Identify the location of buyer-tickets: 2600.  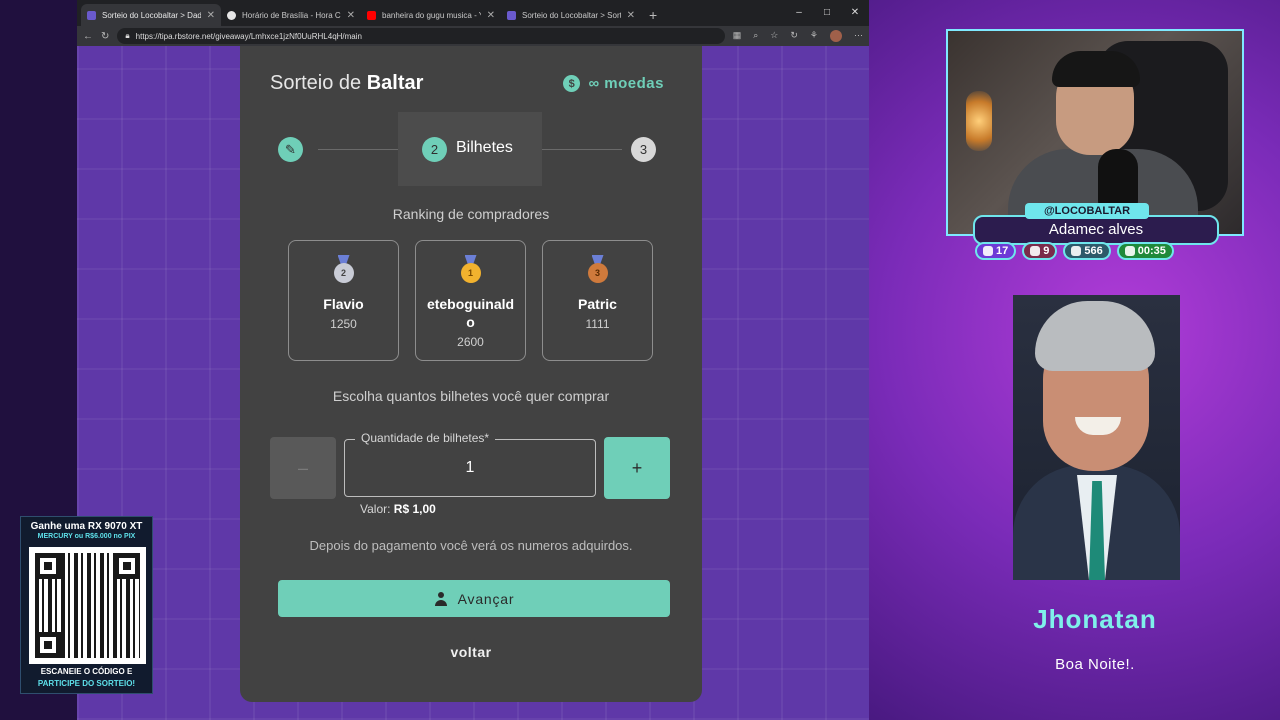
(470, 342).